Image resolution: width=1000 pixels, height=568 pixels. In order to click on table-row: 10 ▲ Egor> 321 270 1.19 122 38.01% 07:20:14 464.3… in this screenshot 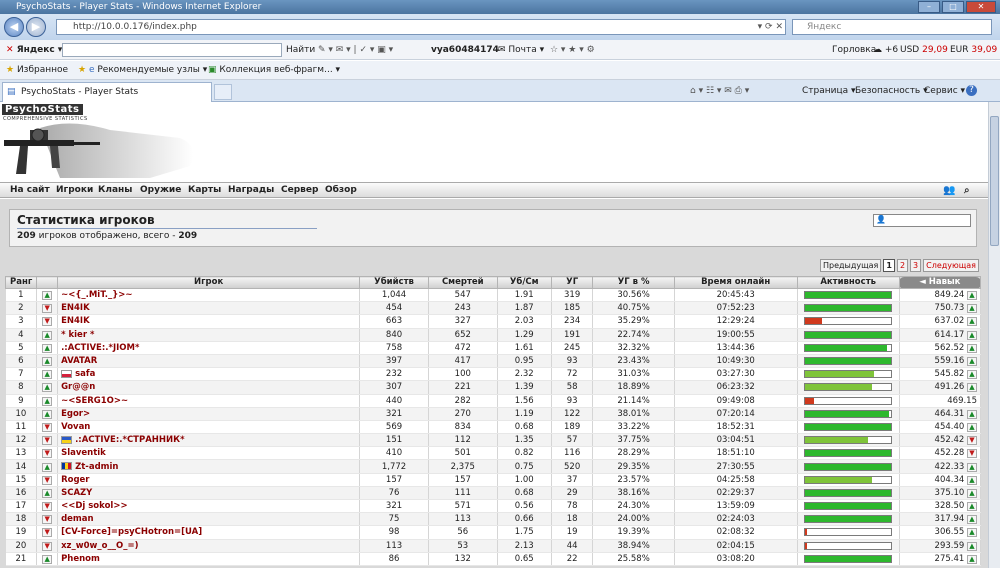, I will do `click(493, 414)`.